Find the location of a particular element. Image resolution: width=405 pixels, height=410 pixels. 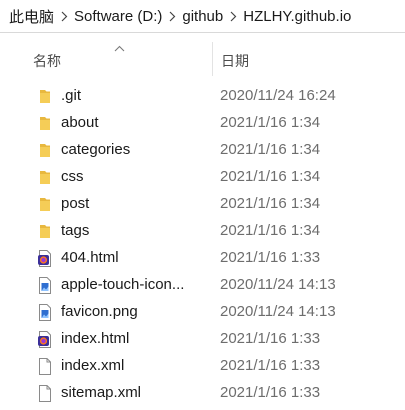

column-divider is located at coordinates (212, 59).